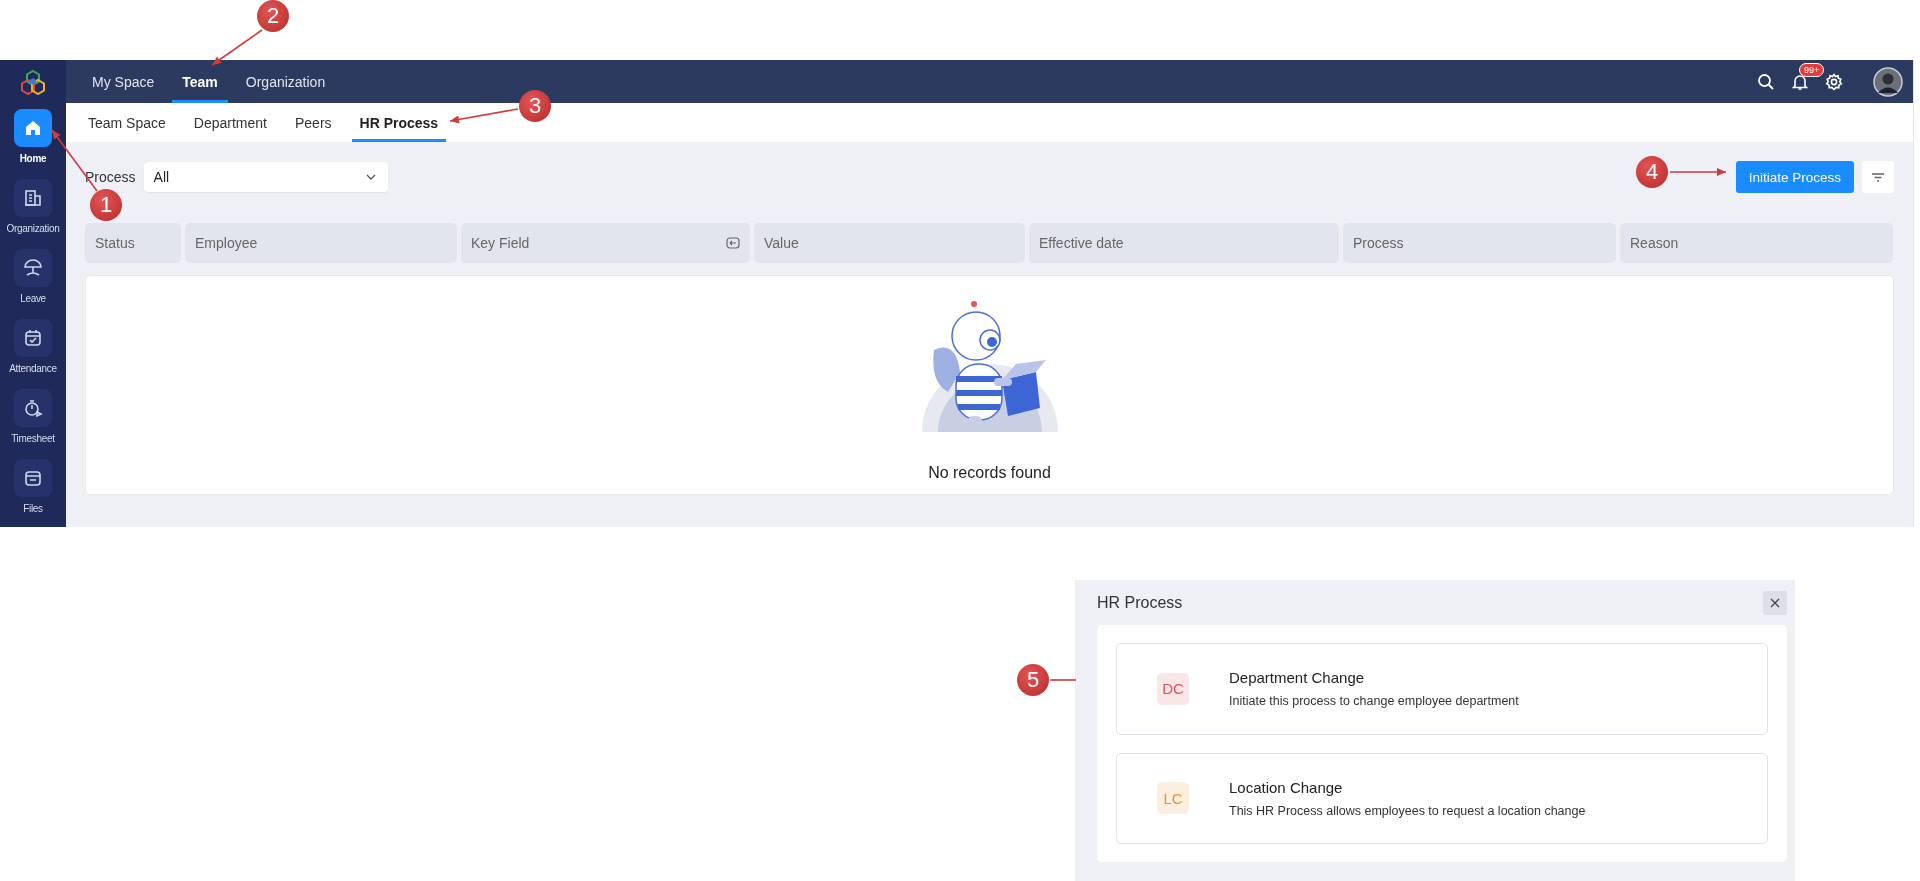 The height and width of the screenshot is (881, 1920). Describe the element at coordinates (33, 198) in the screenshot. I see `building-icon` at that location.